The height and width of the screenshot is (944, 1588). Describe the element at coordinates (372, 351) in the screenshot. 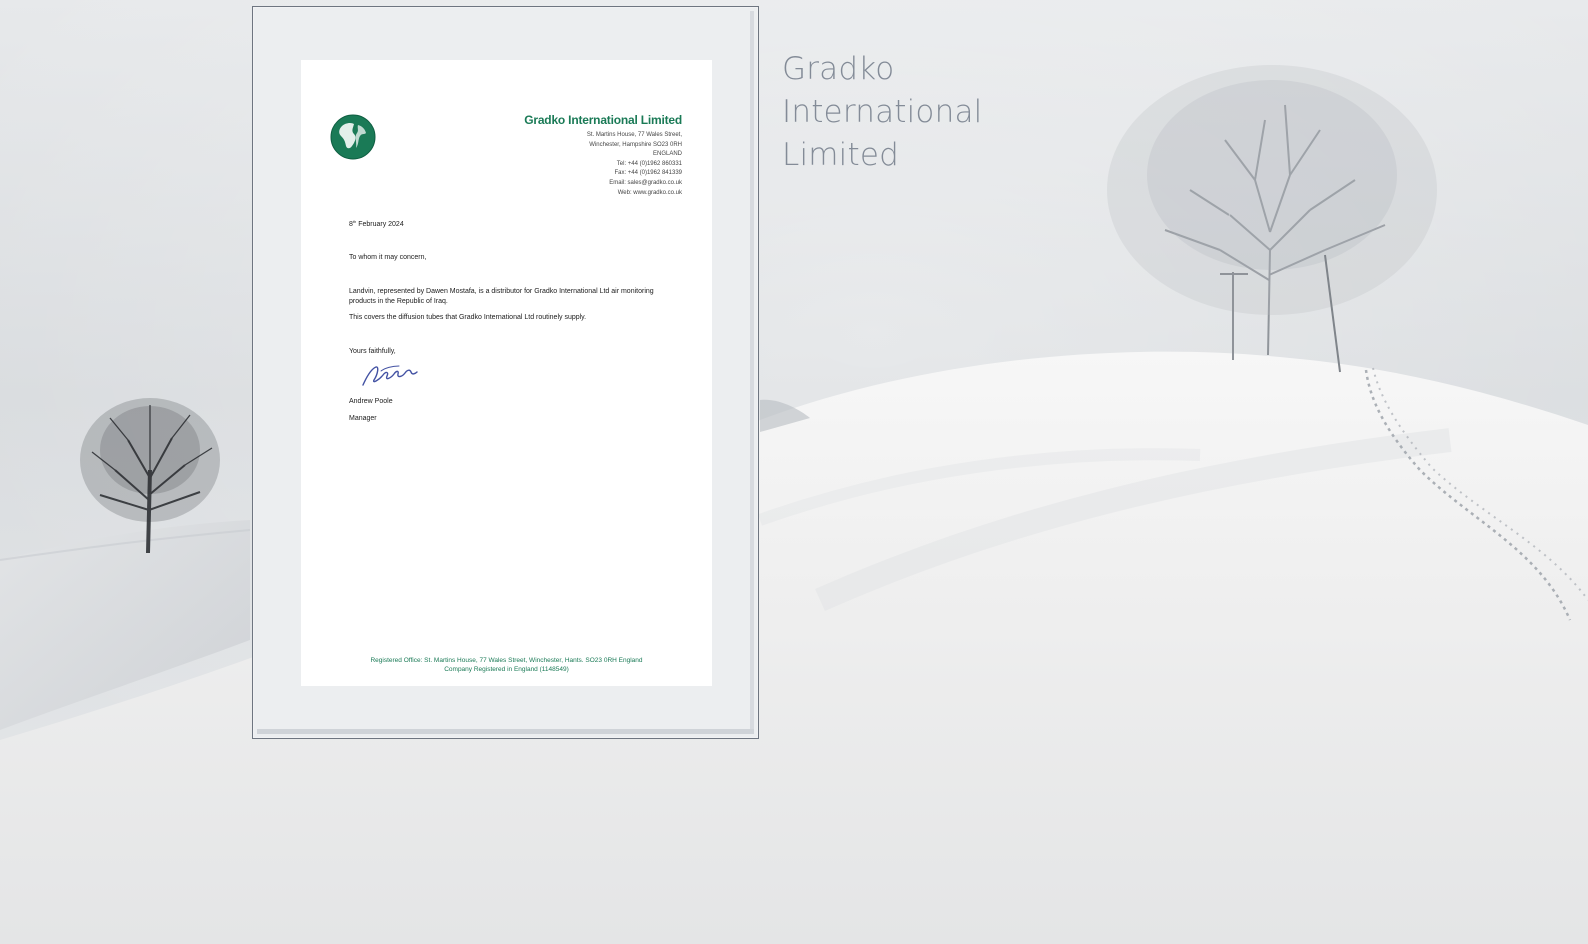

I see `letter-closing: Yours faithfully,` at that location.